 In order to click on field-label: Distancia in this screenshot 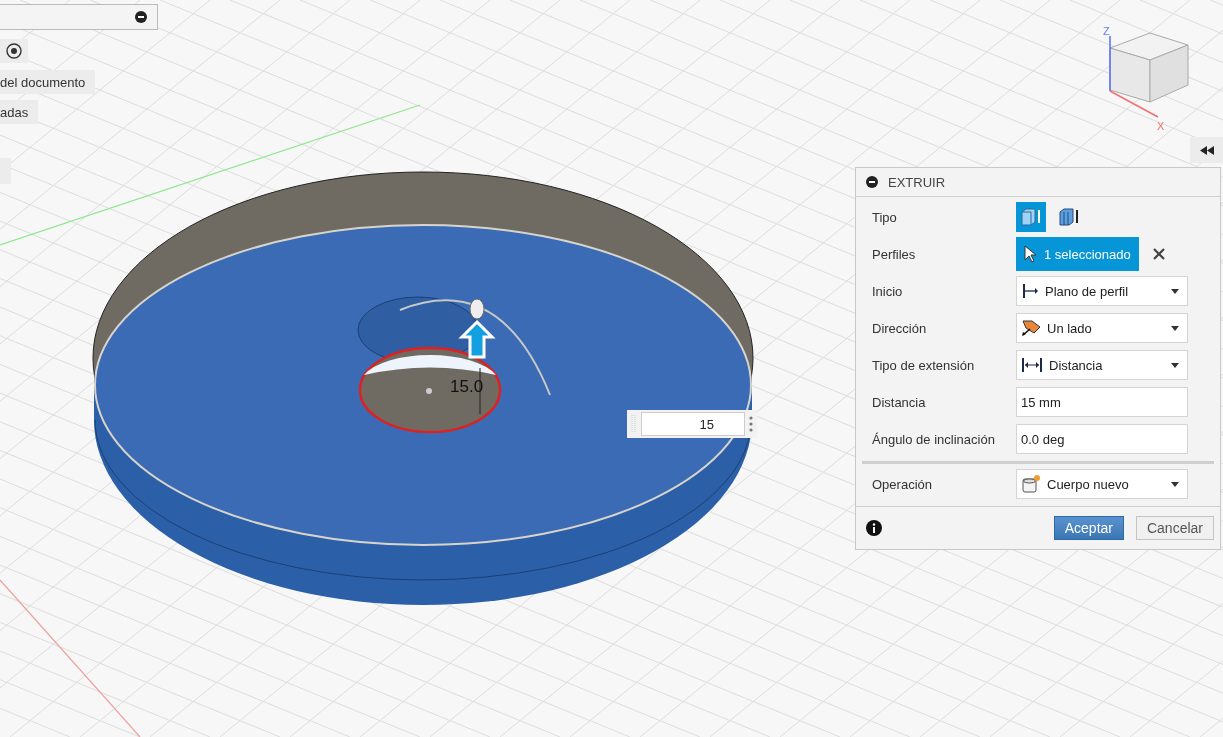, I will do `click(899, 402)`.